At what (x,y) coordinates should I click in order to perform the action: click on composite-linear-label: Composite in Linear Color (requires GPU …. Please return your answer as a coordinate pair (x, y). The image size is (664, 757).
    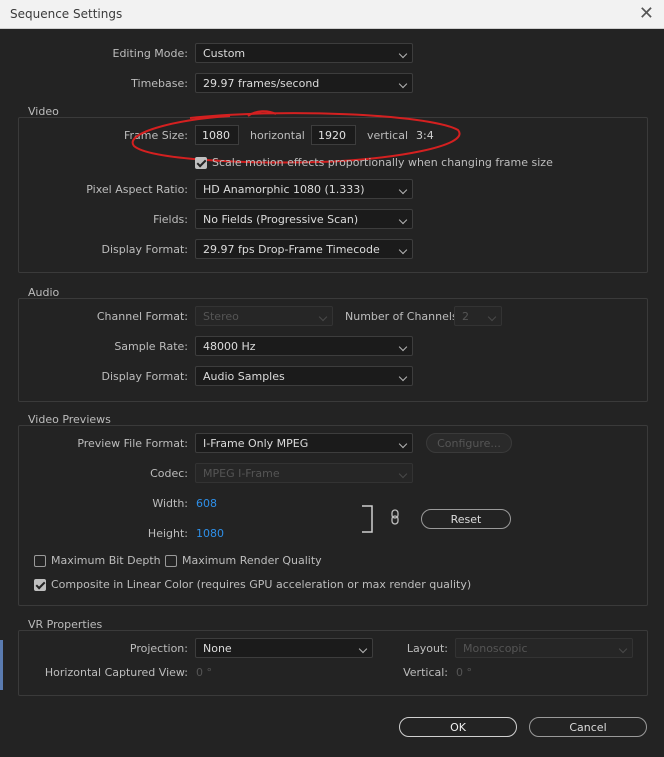
    Looking at the image, I should click on (261, 584).